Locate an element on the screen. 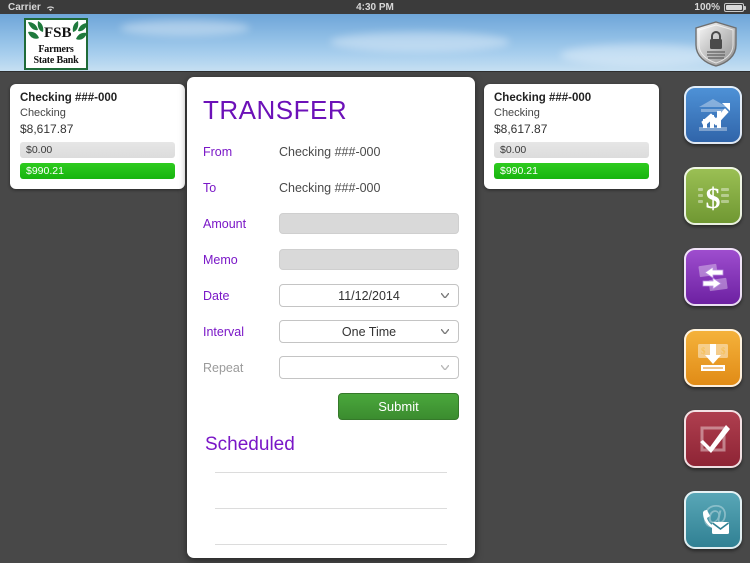  from-value: Checking ###-000 is located at coordinates (329, 152).